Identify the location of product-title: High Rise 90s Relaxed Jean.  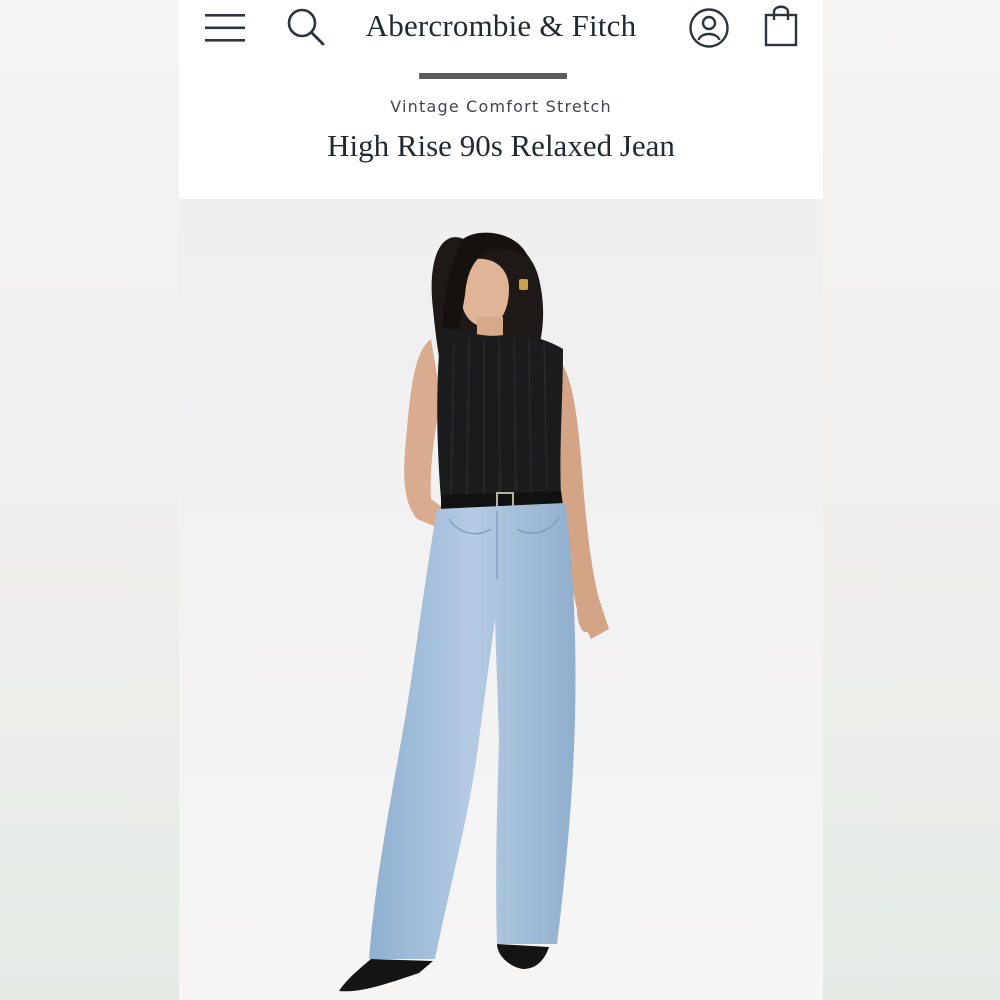
(501, 145).